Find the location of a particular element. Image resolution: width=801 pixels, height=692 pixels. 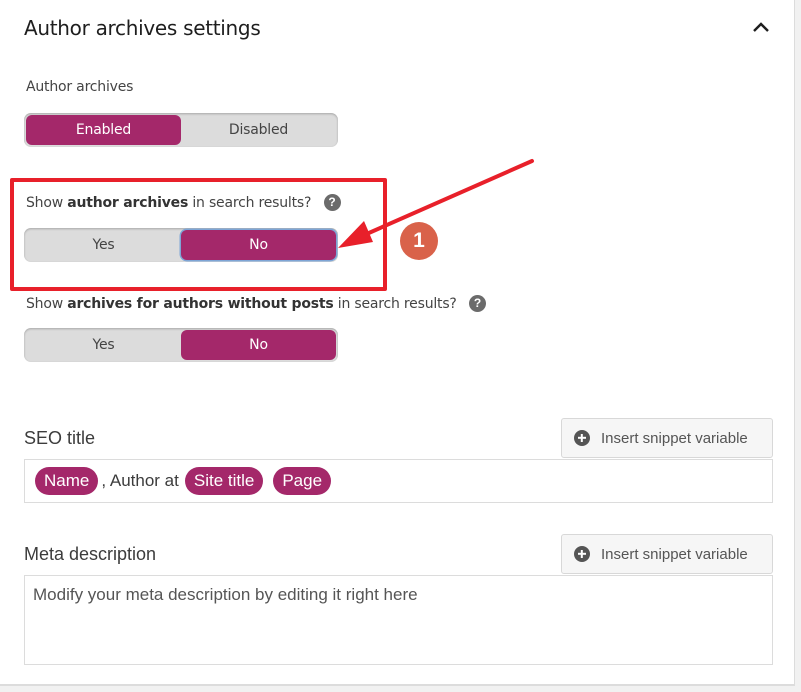

show-without-posts-toggle: Yes No is located at coordinates (181, 345).